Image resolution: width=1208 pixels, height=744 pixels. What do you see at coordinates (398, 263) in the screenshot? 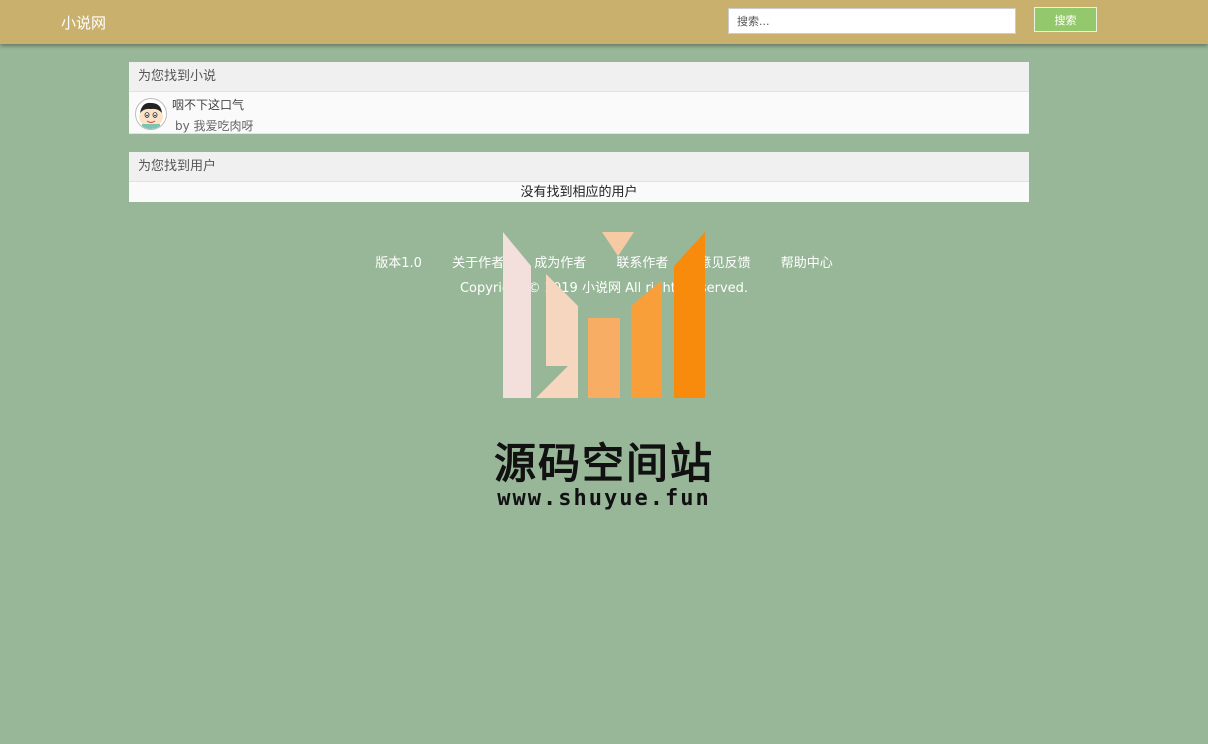
I see `footer-link-version: 版本1.0` at bounding box center [398, 263].